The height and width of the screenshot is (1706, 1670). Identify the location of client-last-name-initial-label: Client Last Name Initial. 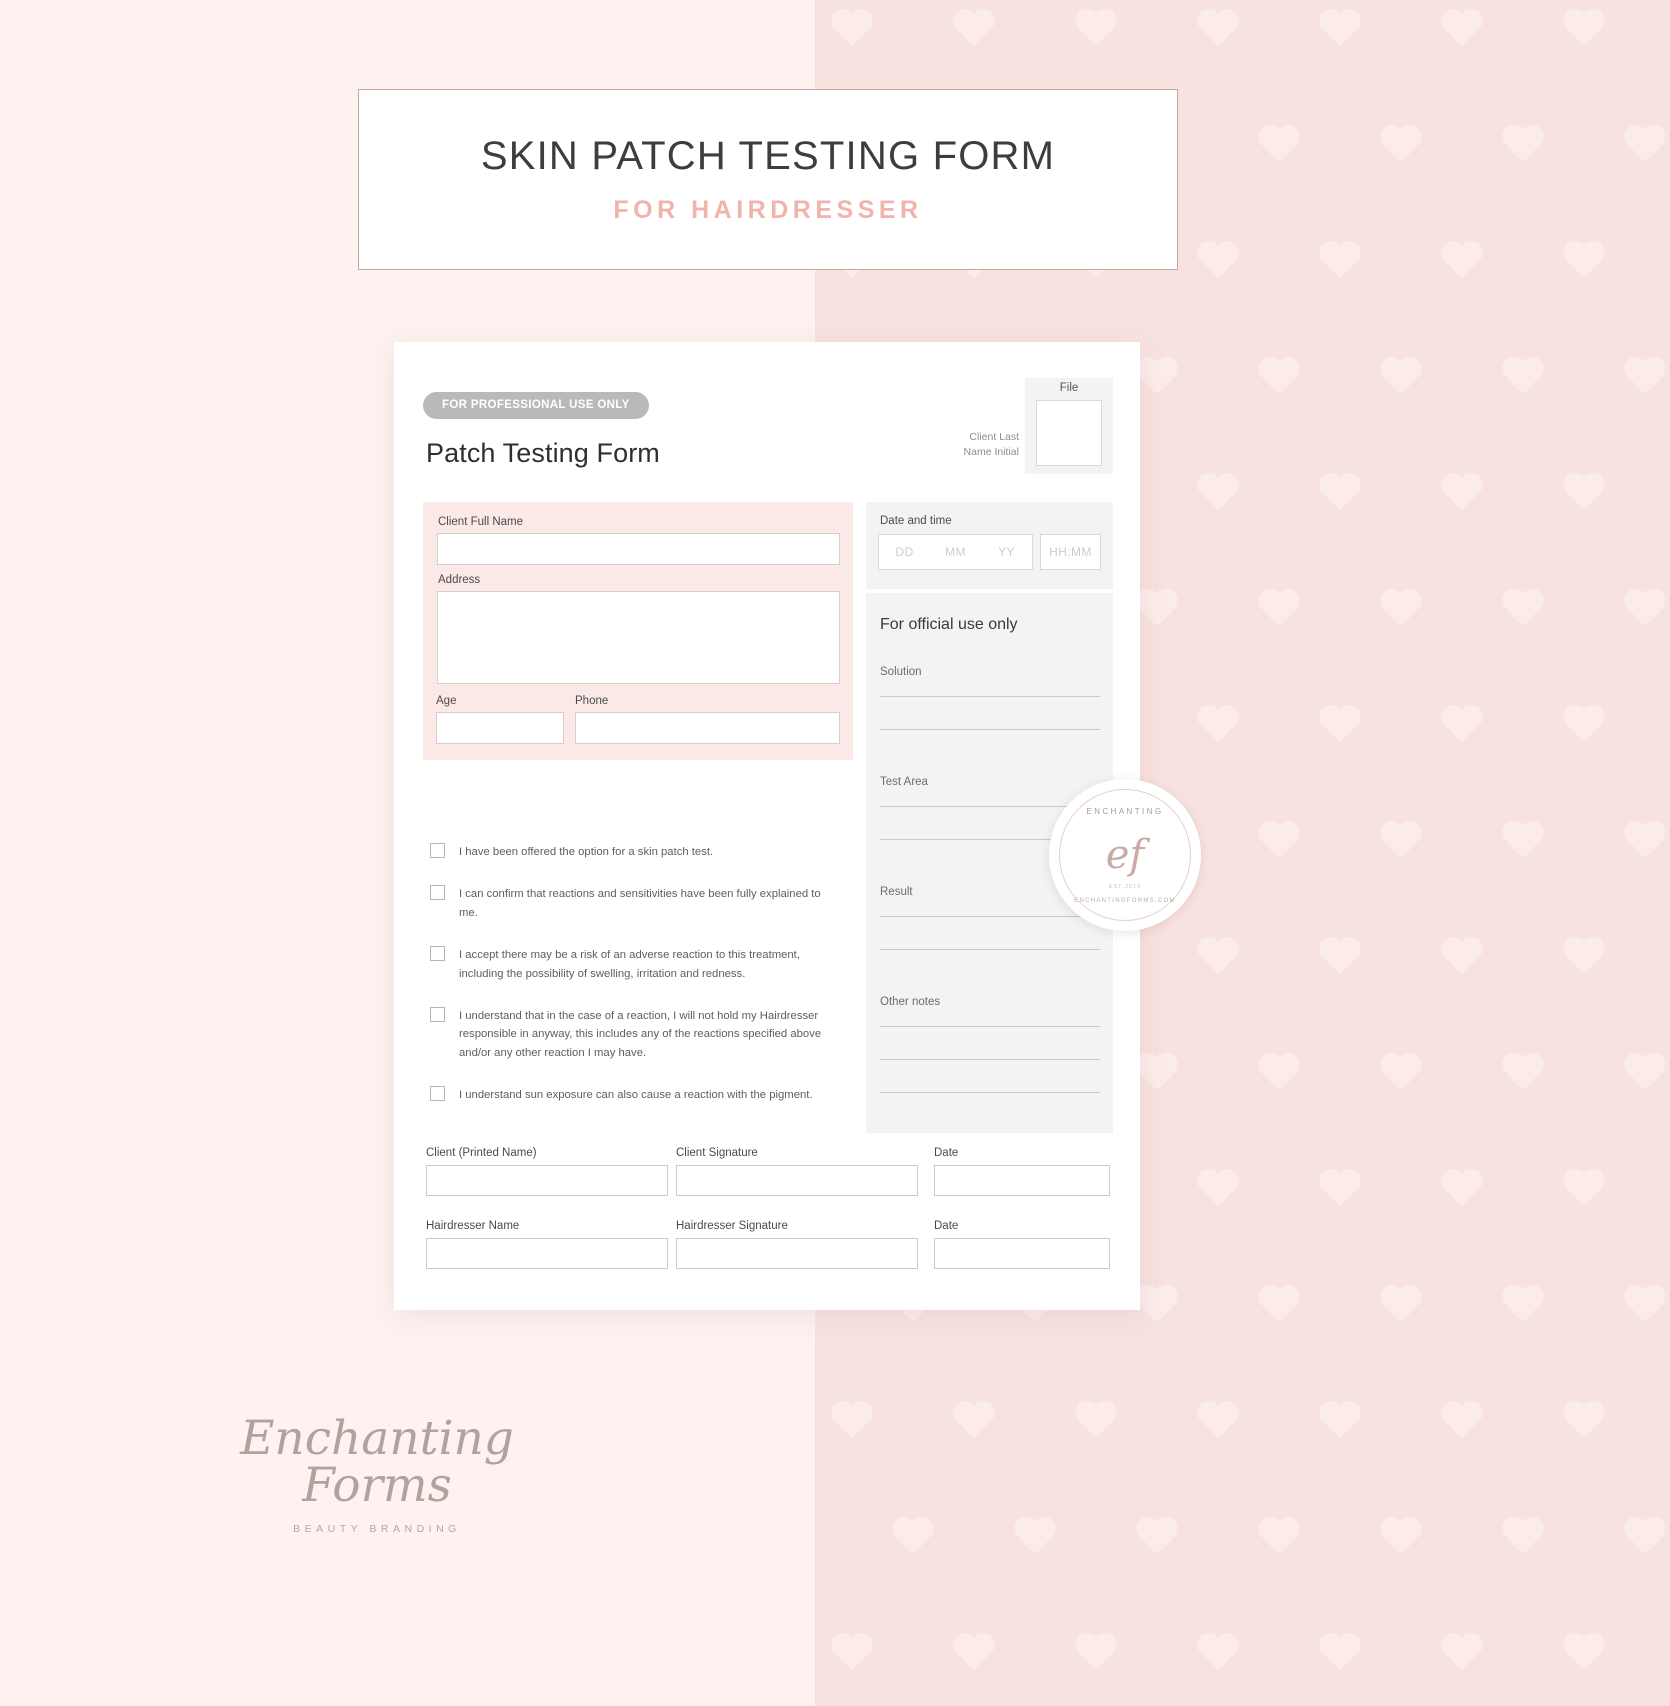
(991, 445).